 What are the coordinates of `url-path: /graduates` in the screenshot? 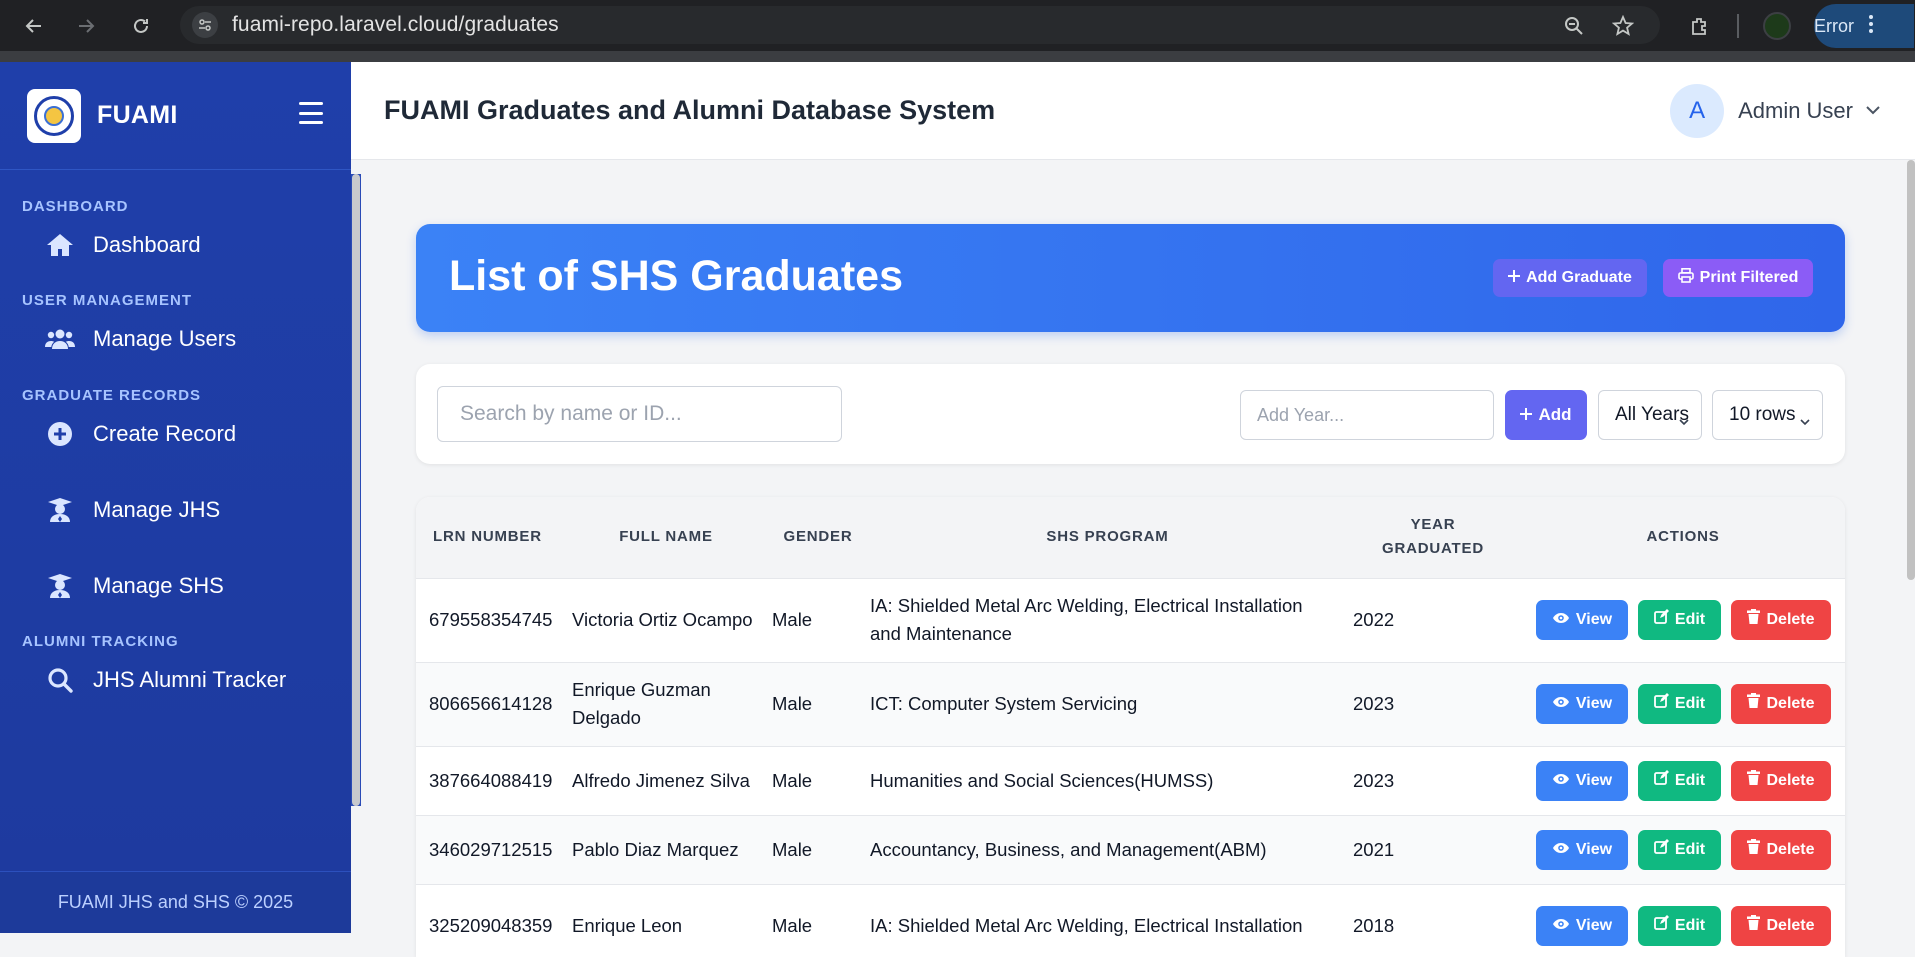 It's located at (508, 24).